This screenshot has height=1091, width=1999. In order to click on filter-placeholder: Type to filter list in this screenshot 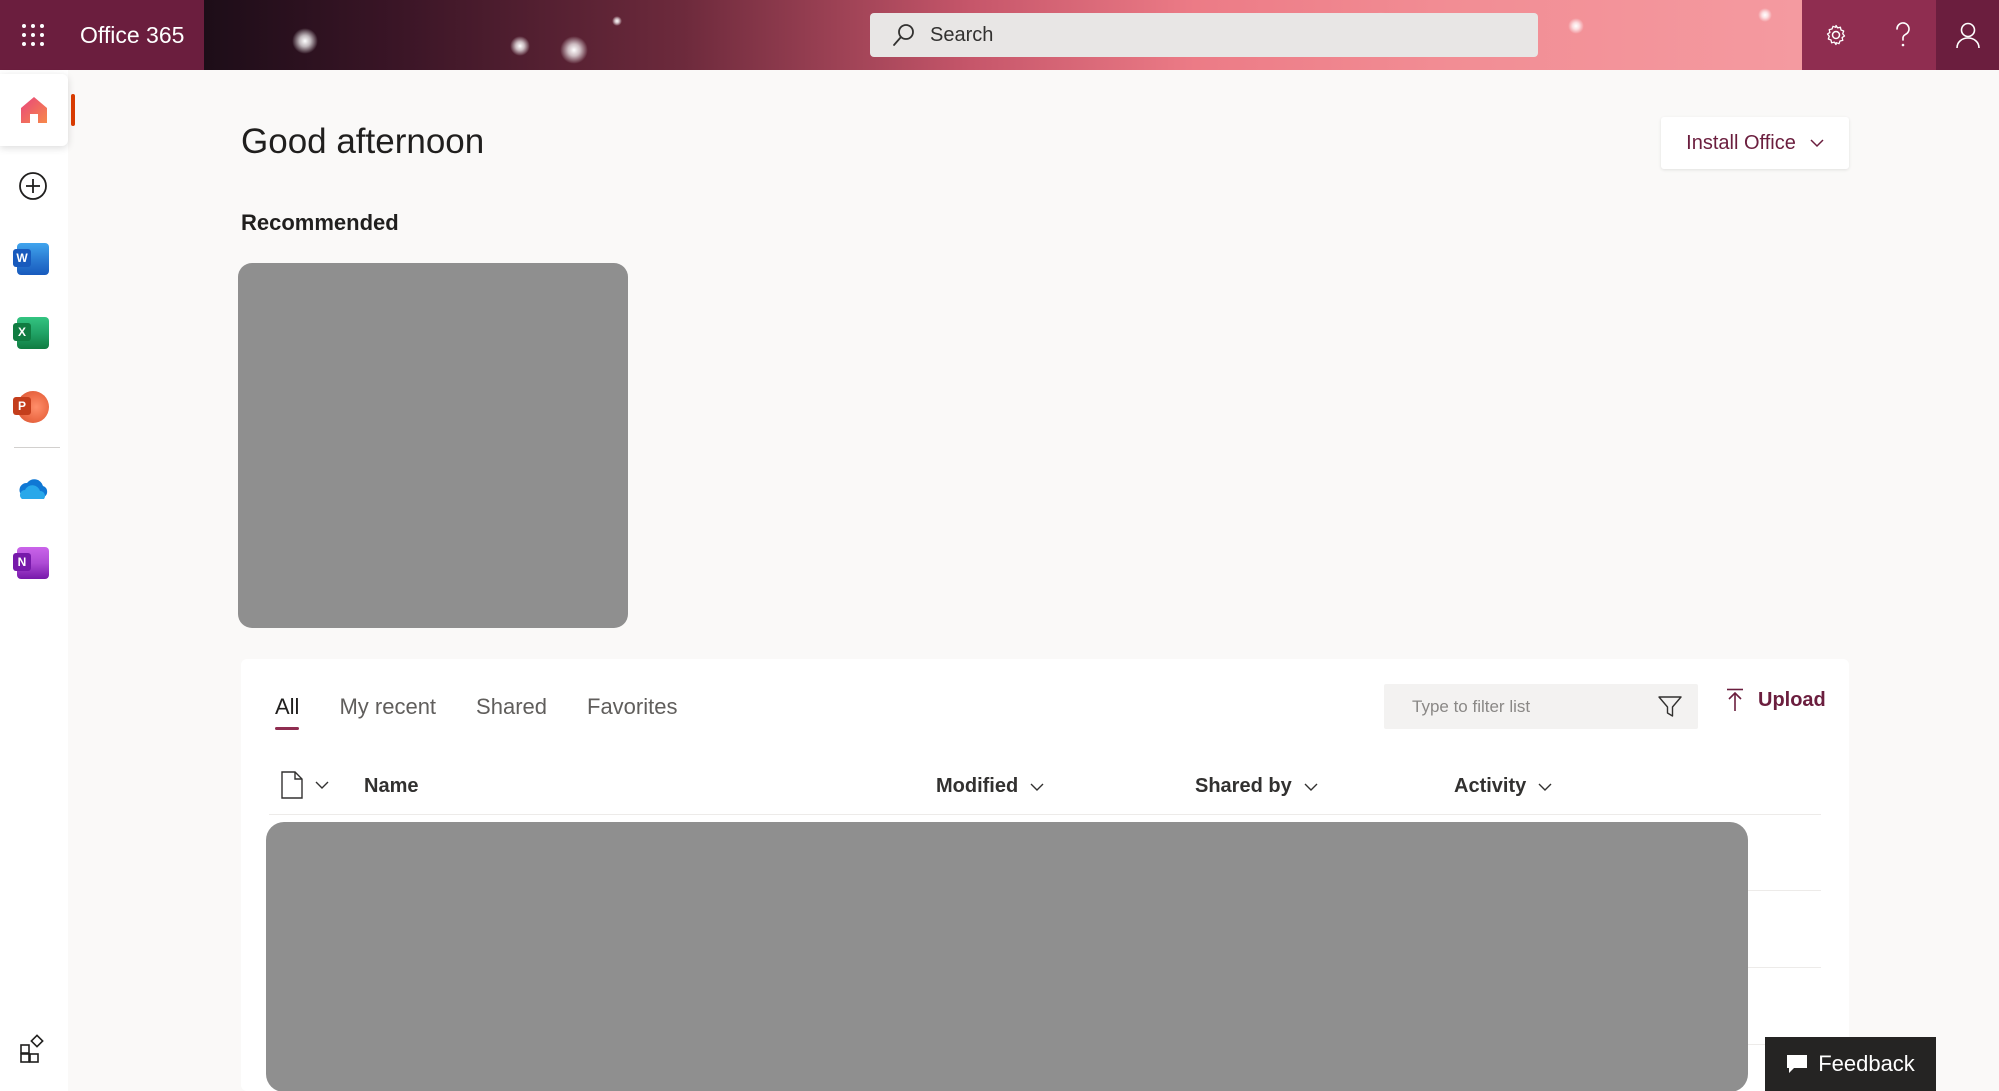, I will do `click(1471, 706)`.